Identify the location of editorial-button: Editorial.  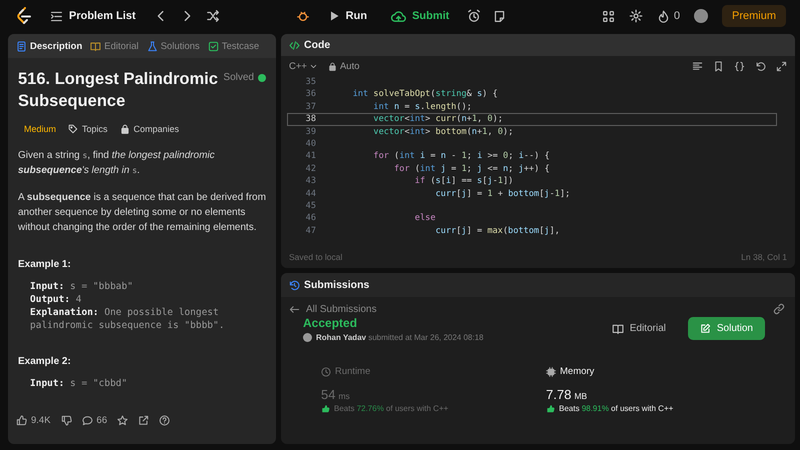
(639, 329).